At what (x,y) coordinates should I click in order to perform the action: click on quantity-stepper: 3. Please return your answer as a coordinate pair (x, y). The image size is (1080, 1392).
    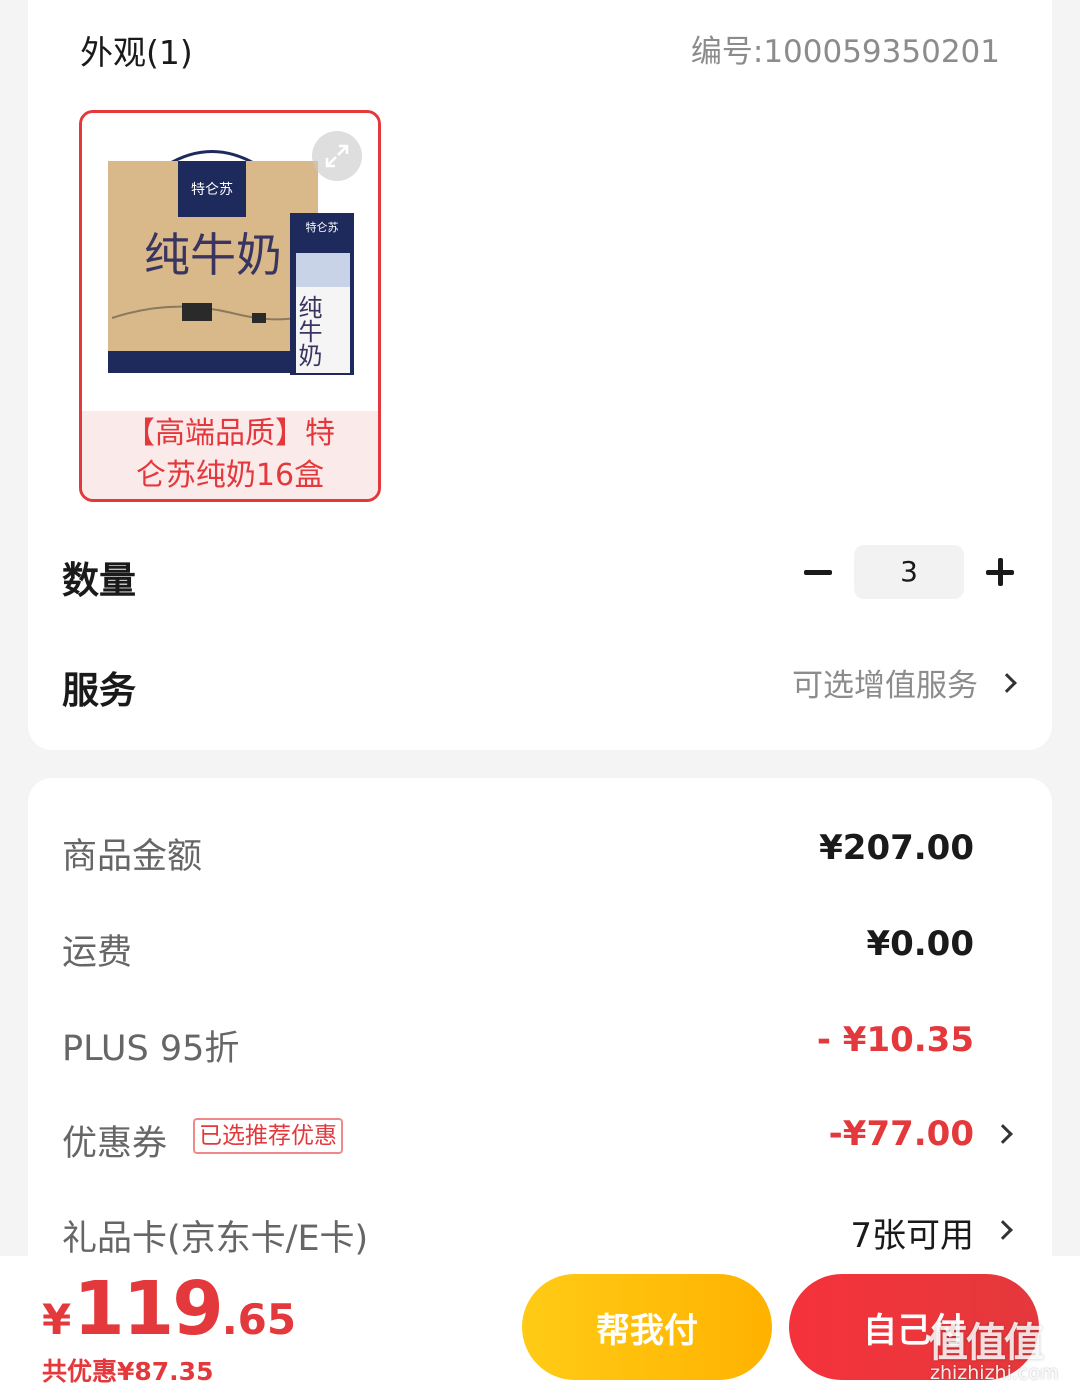
    Looking at the image, I should click on (910, 572).